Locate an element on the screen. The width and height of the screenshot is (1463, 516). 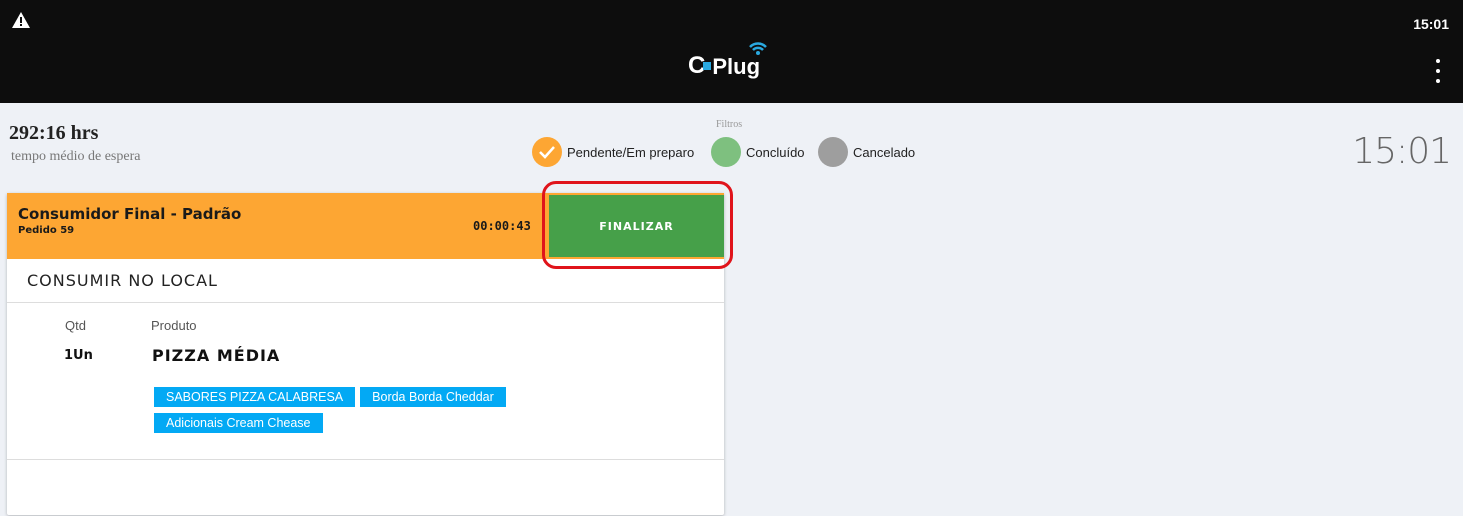
filter-cancelled: Cancelado is located at coordinates (866, 152).